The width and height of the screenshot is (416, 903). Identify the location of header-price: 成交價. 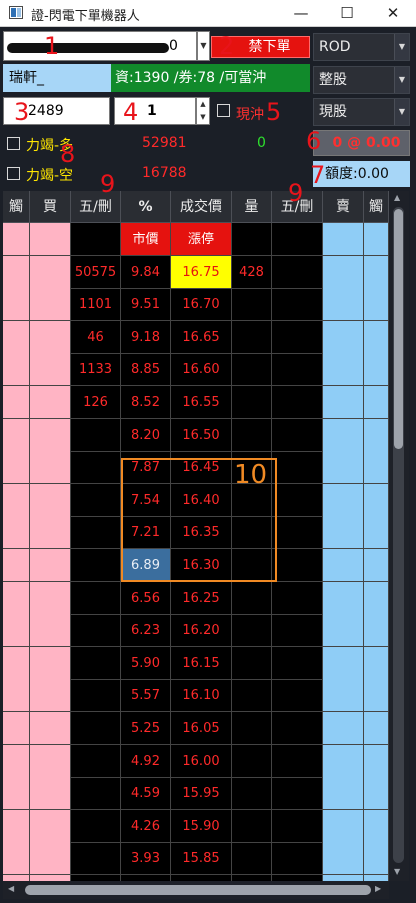
(201, 207).